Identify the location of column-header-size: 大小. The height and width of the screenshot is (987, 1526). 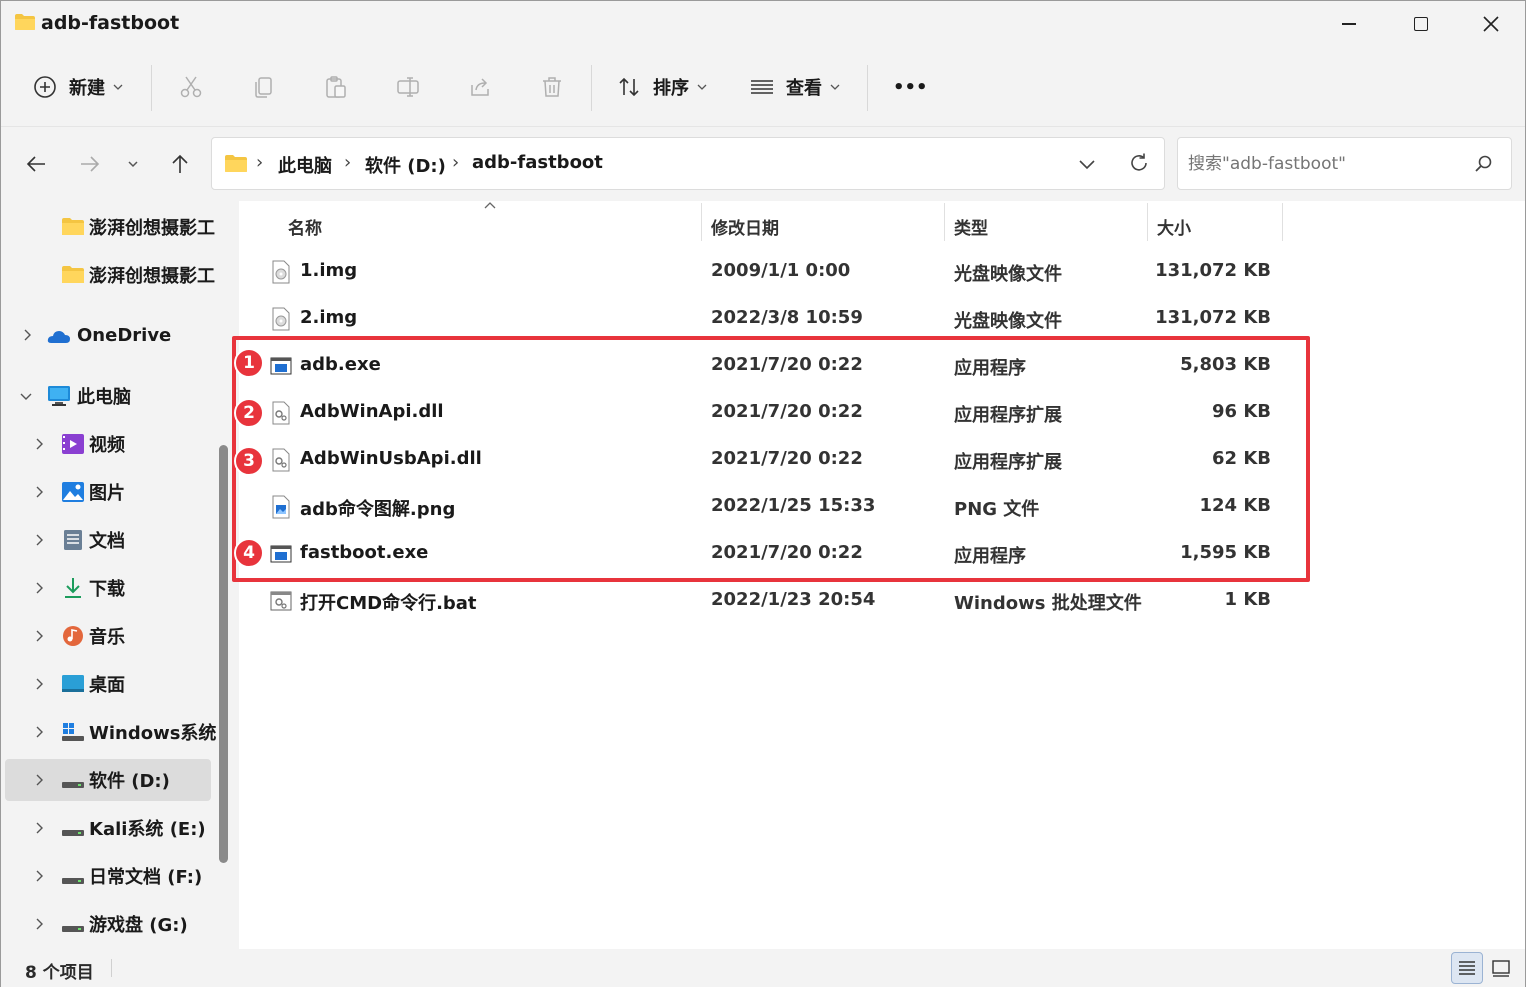
(1174, 226).